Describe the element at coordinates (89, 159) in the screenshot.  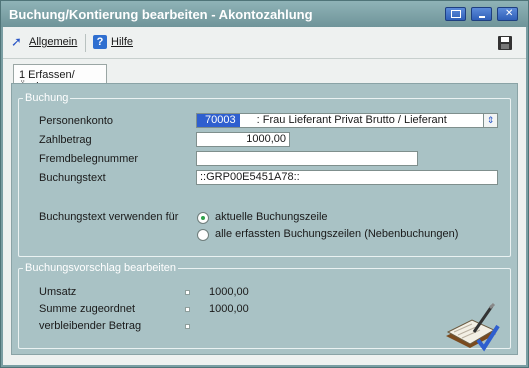
I see `fremdbelegnummer-label: Fremdbelegnummer` at that location.